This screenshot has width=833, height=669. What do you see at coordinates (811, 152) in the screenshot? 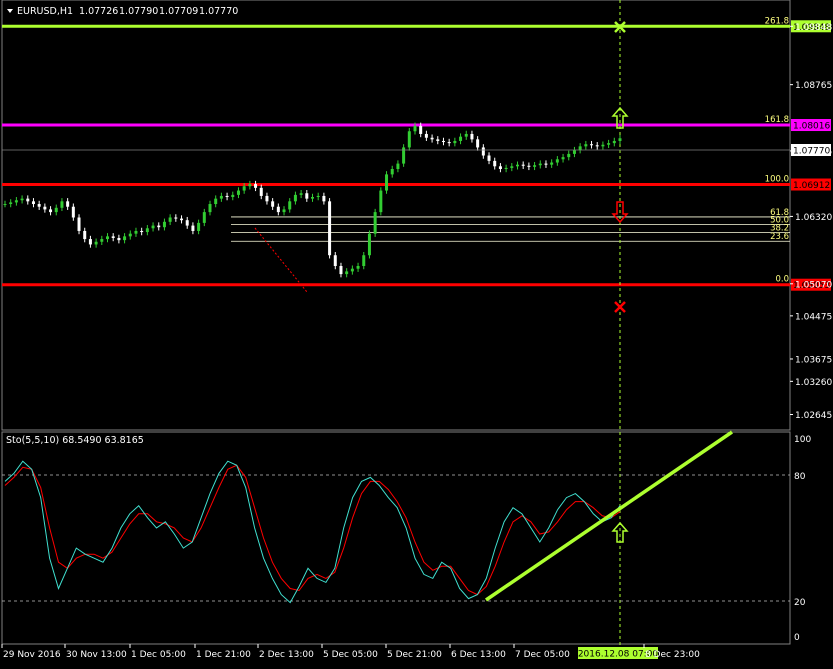
I see `current-price-label: 1.07770` at bounding box center [811, 152].